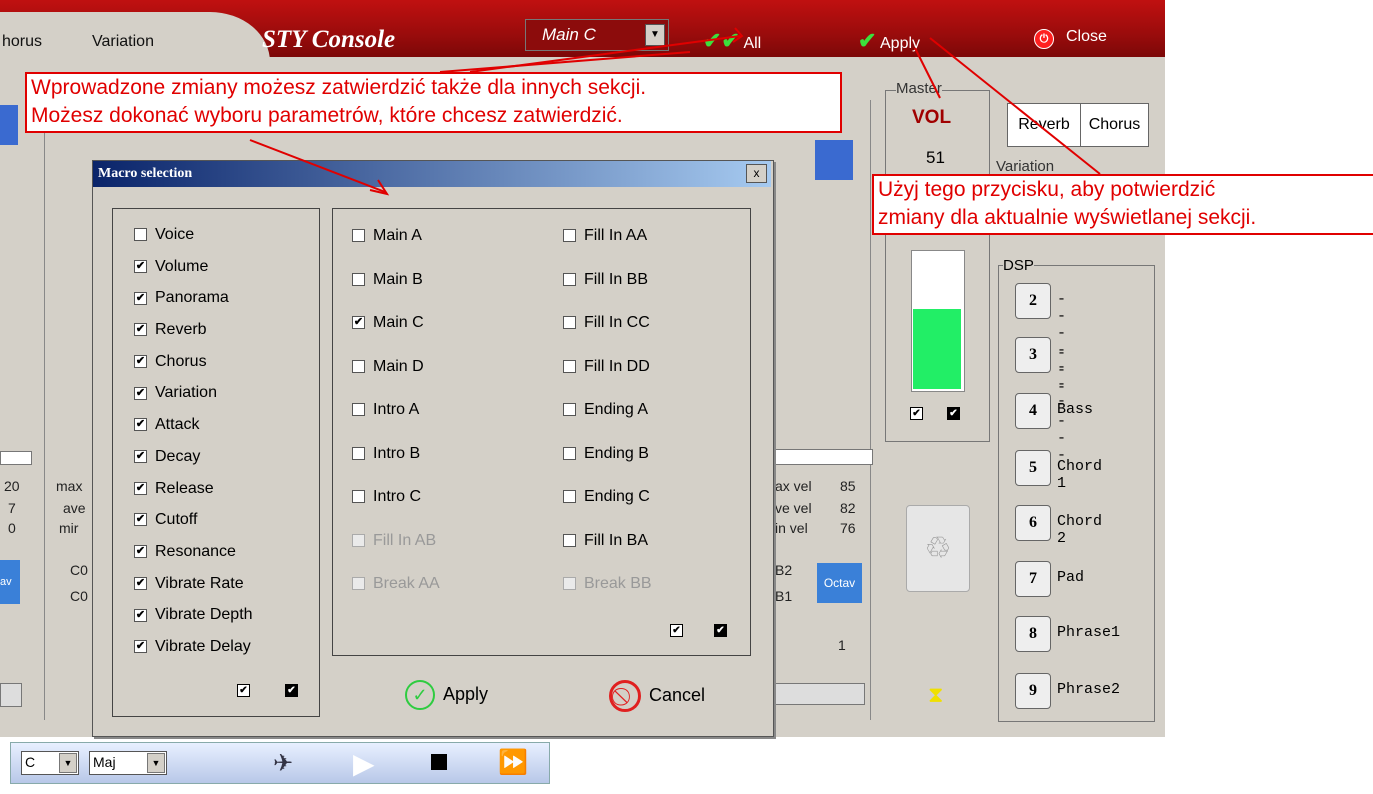 The image size is (1373, 794). I want to click on arrowhead, so click(738, 35).